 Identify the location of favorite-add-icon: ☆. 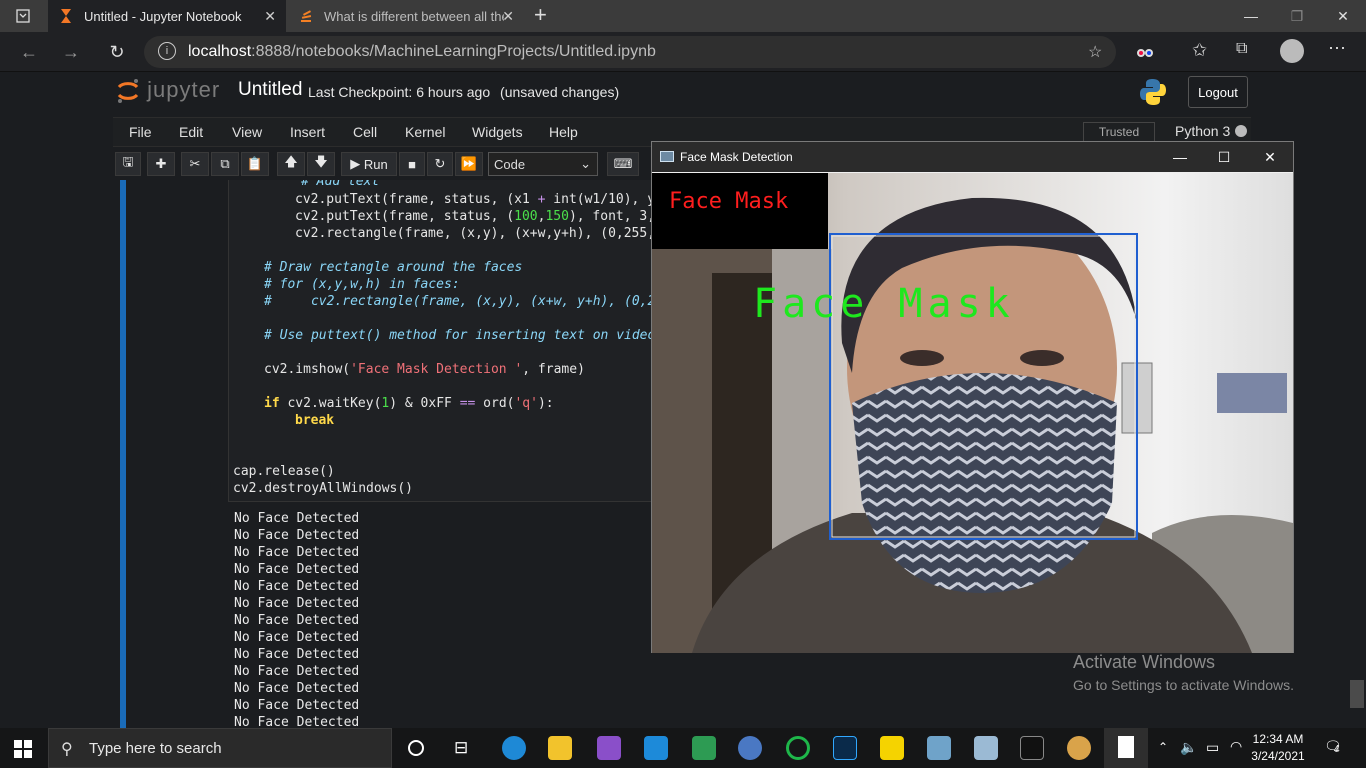
(1095, 52).